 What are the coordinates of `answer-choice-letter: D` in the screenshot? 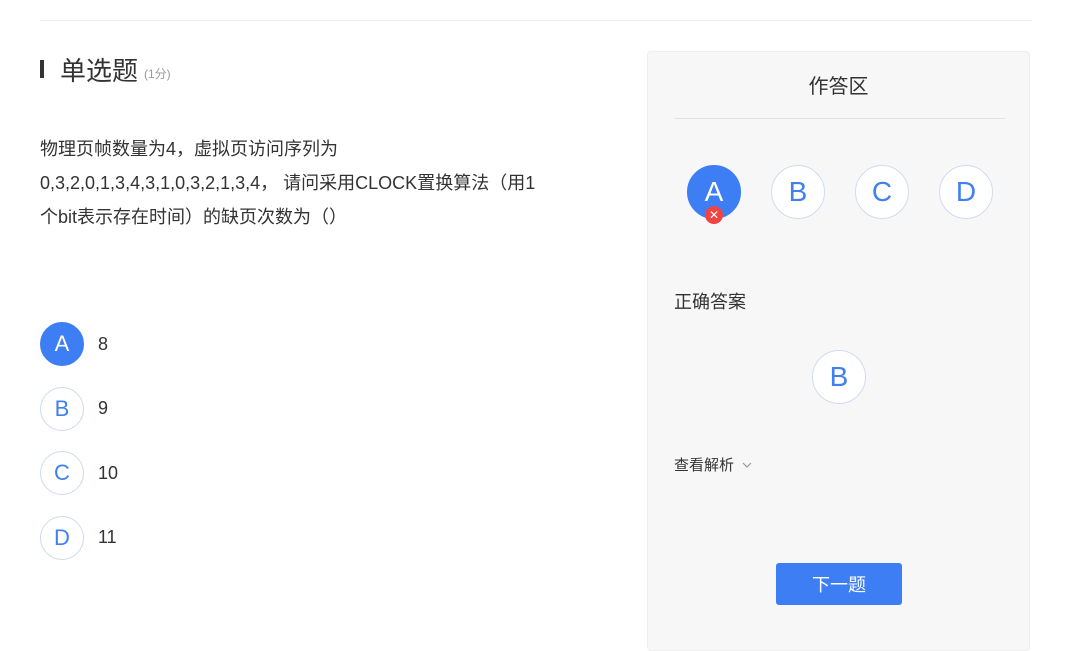 It's located at (966, 191).